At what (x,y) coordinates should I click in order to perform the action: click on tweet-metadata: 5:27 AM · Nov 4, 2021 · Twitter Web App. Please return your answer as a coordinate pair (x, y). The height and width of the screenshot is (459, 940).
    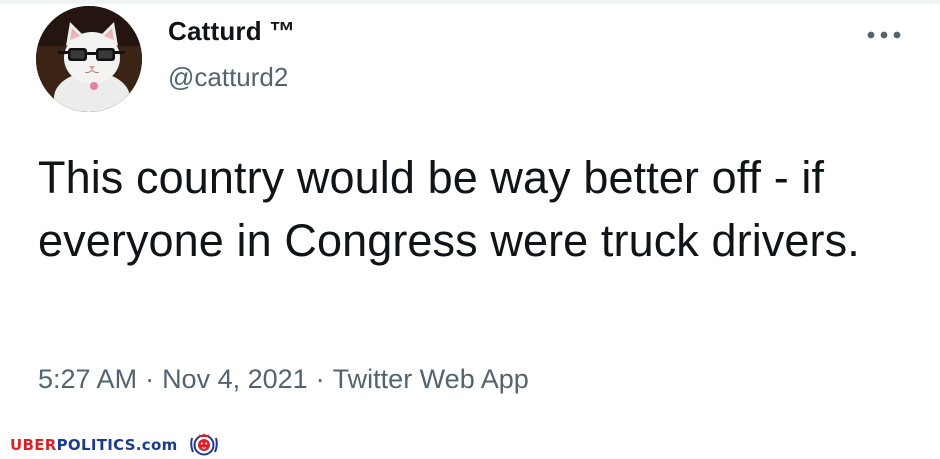
    Looking at the image, I should click on (283, 379).